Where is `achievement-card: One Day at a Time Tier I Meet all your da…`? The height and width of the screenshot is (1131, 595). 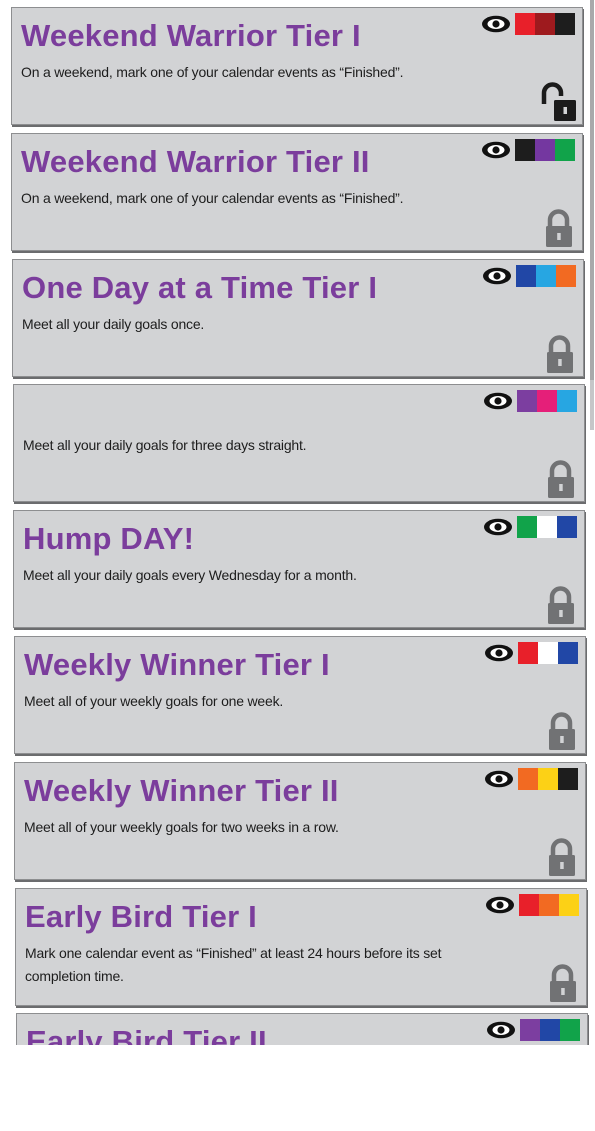 achievement-card: One Day at a Time Tier I Meet all your da… is located at coordinates (298, 318).